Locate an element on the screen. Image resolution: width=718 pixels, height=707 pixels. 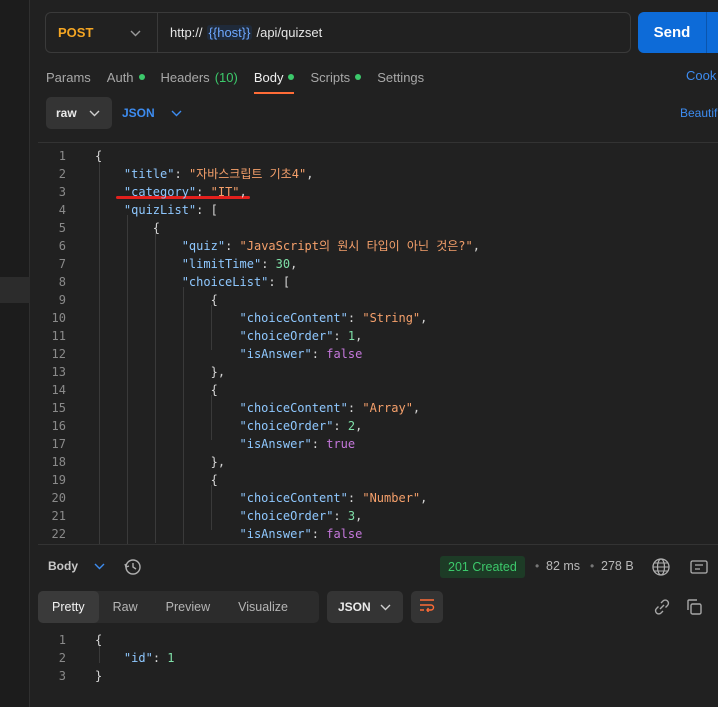
response-body-viewer: 1{2 "id": 1 3} is located at coordinates (378, 657).